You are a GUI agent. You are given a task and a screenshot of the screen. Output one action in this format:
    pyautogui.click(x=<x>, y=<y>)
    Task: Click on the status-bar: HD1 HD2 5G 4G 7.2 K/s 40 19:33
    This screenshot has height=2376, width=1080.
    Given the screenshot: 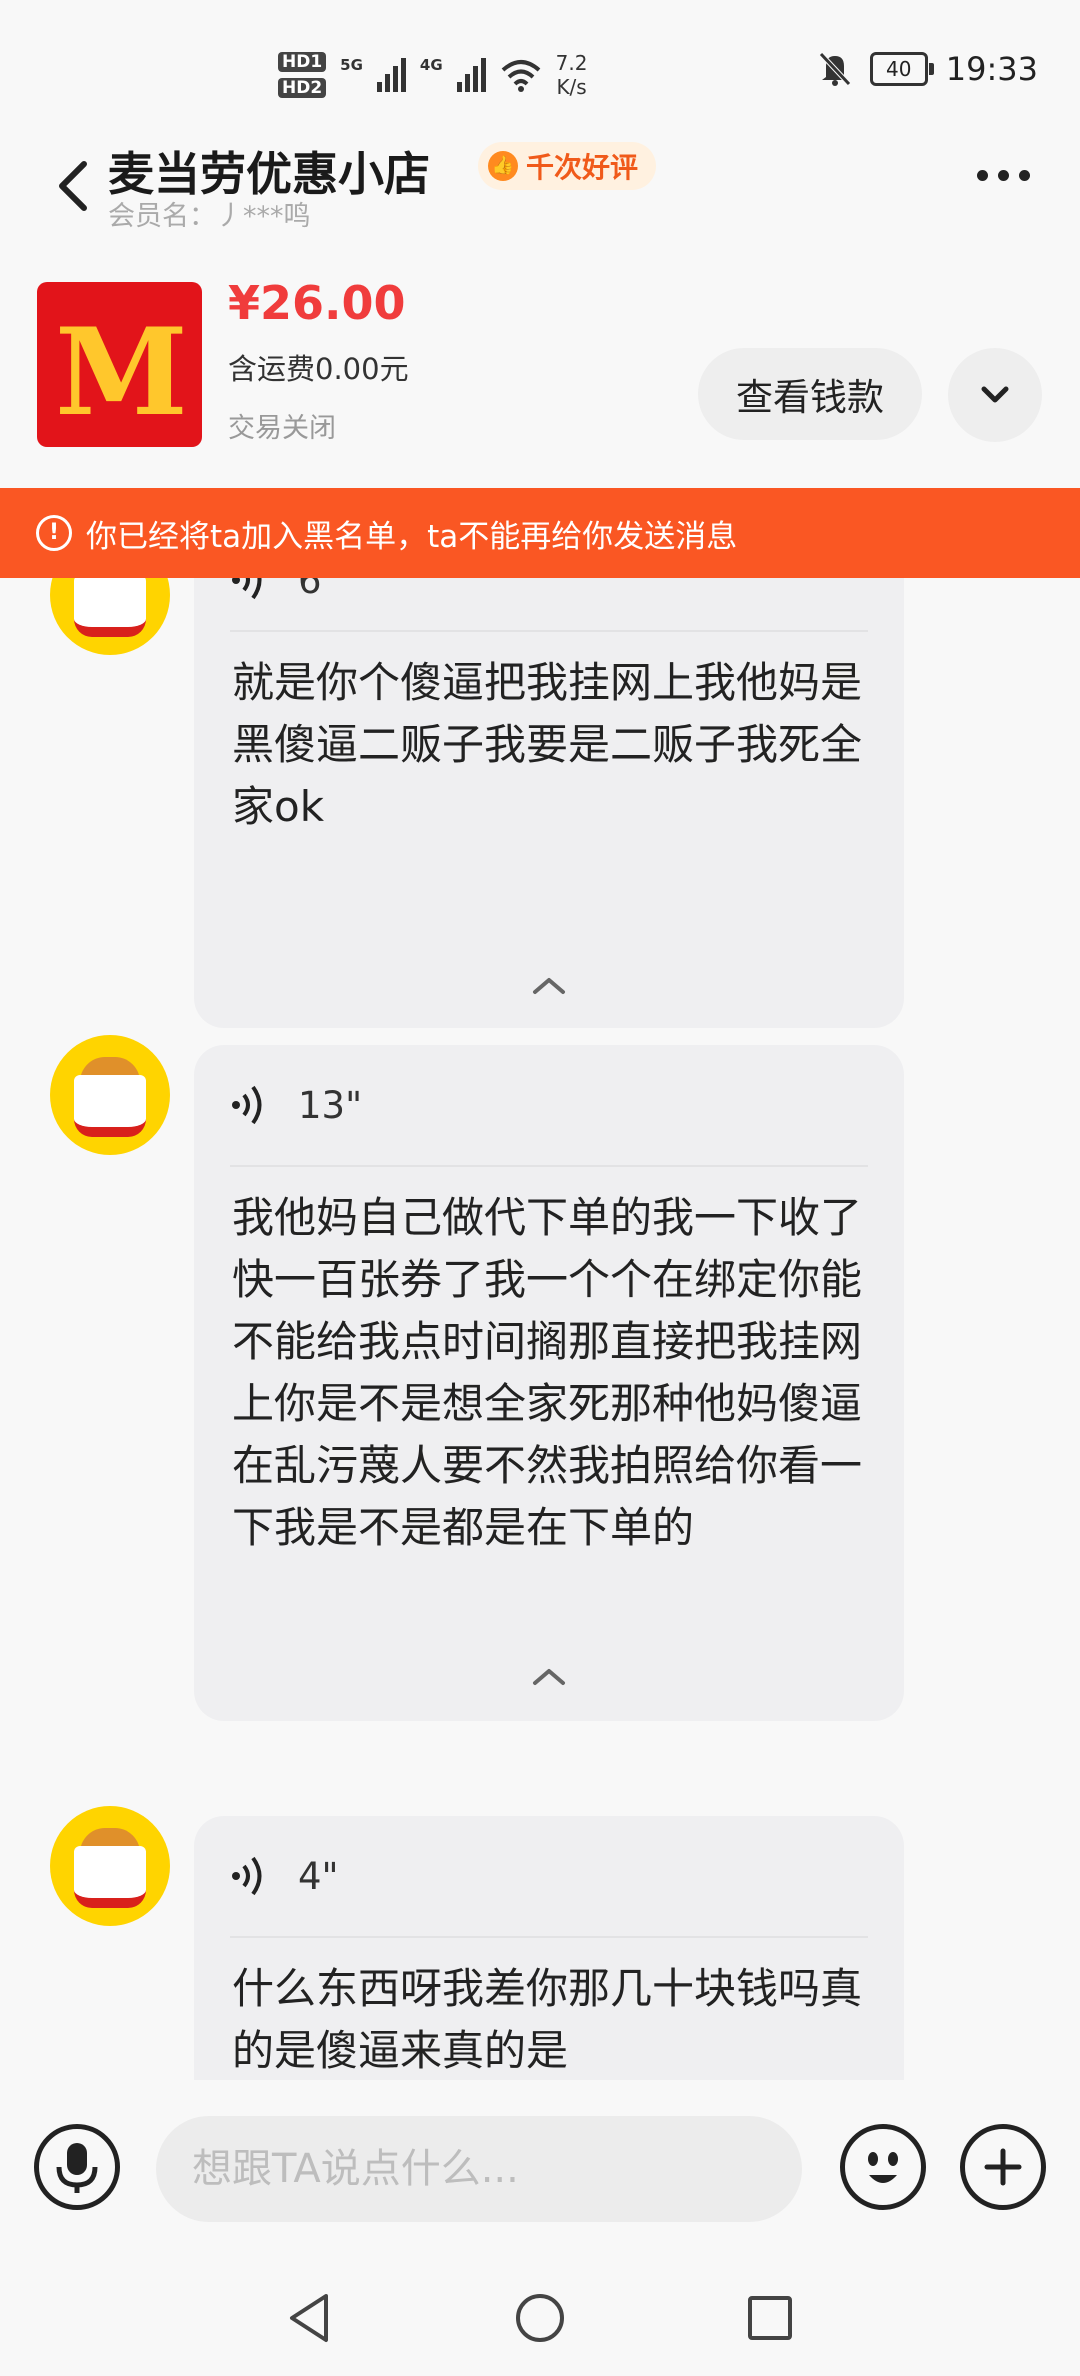 What is the action you would take?
    pyautogui.click(x=540, y=75)
    